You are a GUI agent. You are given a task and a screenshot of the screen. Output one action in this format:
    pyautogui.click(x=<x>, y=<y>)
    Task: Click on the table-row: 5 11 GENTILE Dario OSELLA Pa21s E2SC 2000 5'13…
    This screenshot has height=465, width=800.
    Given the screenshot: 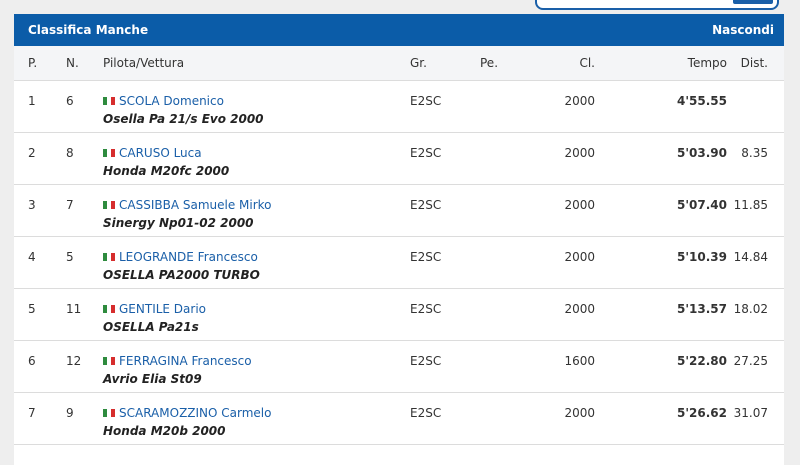 What is the action you would take?
    pyautogui.click(x=399, y=314)
    